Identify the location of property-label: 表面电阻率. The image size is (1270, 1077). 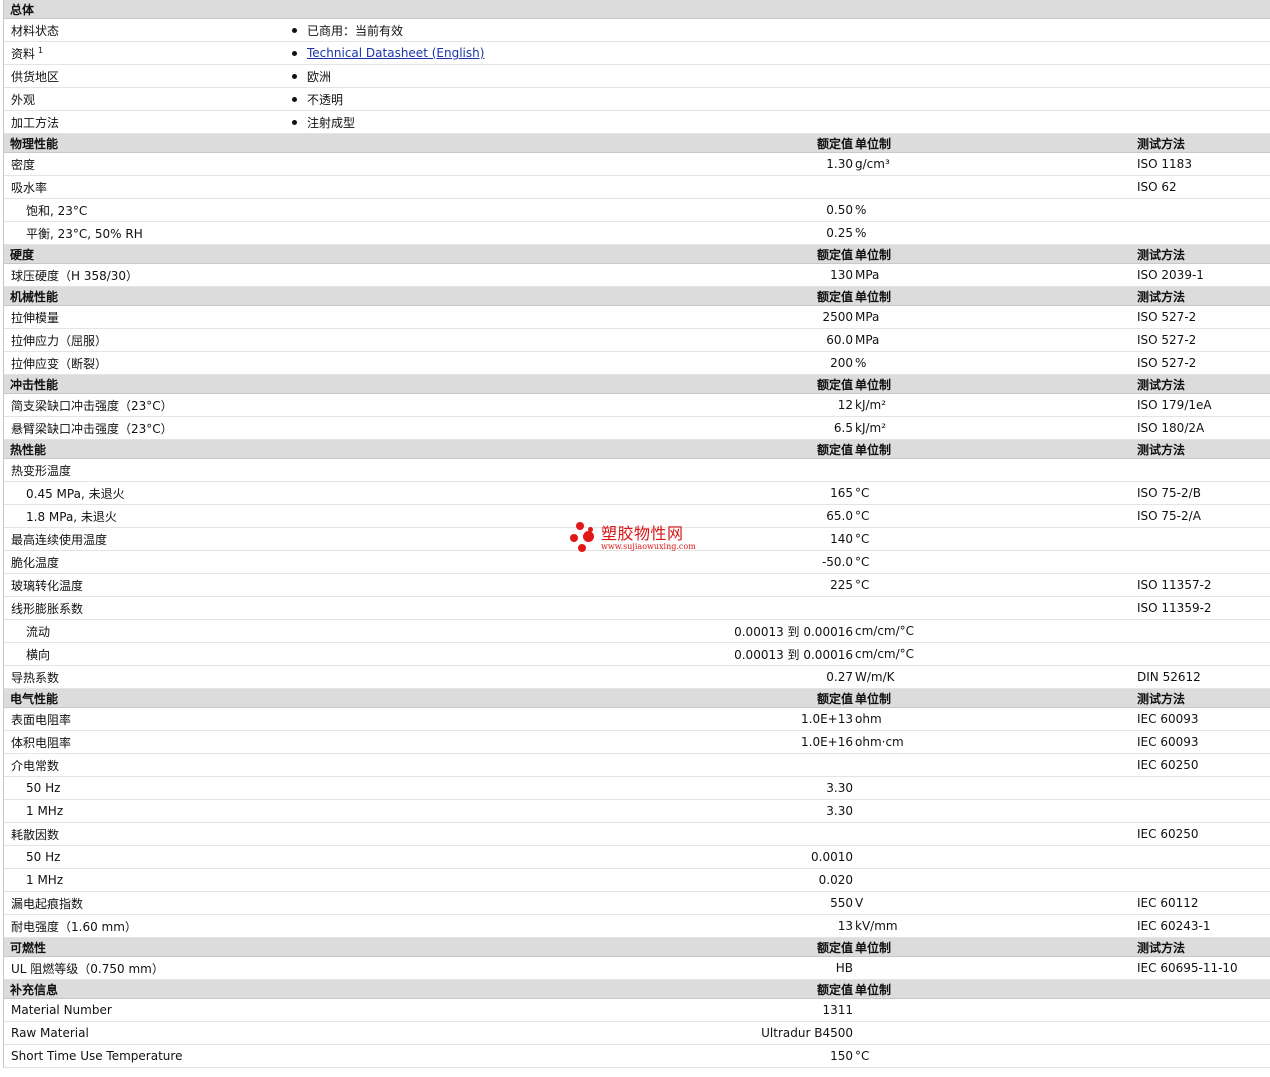
(41, 719).